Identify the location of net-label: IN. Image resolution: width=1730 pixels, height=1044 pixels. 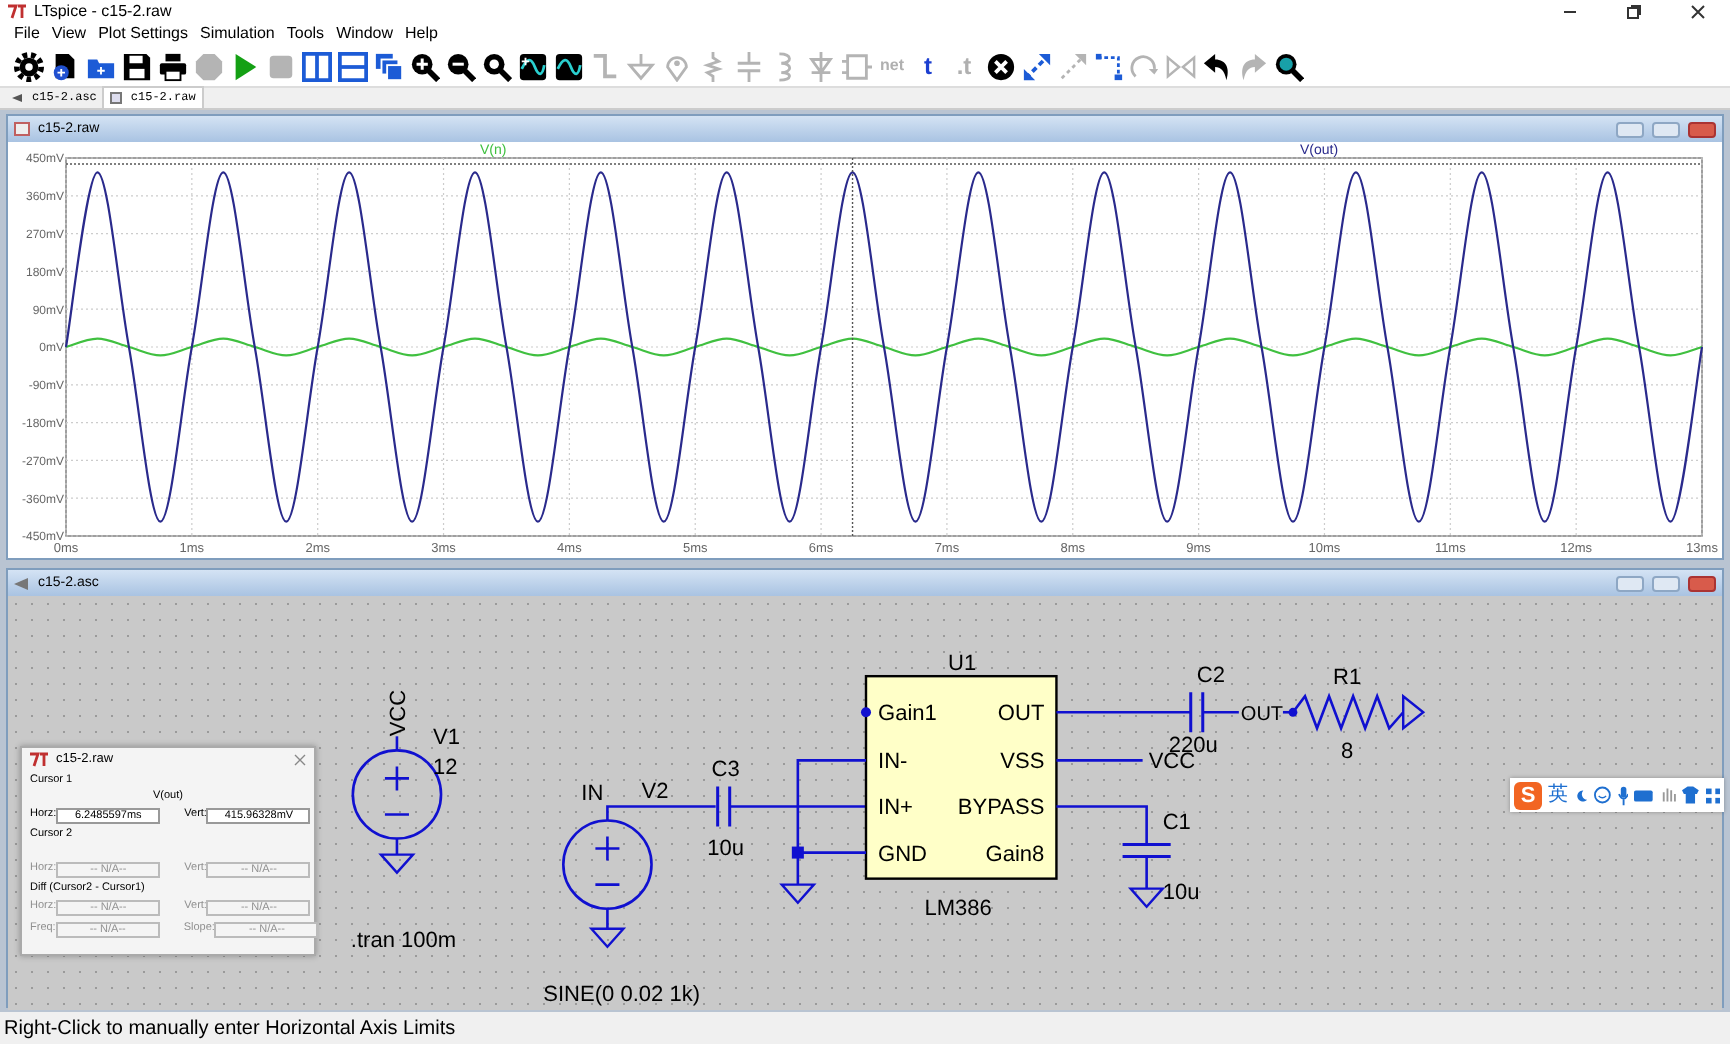
(592, 794).